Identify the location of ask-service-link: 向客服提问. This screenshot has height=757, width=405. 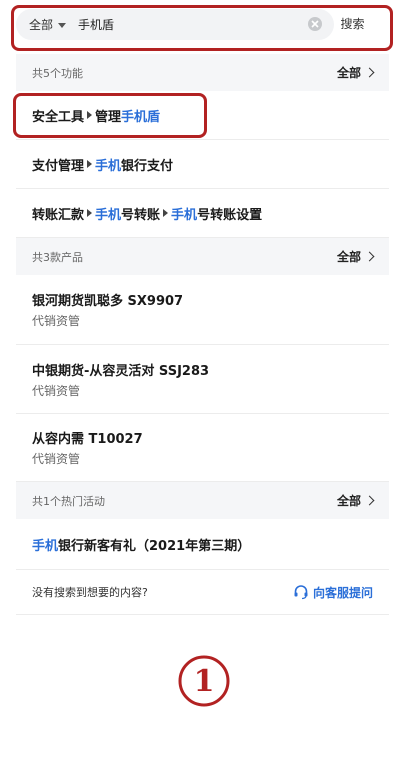
(333, 592).